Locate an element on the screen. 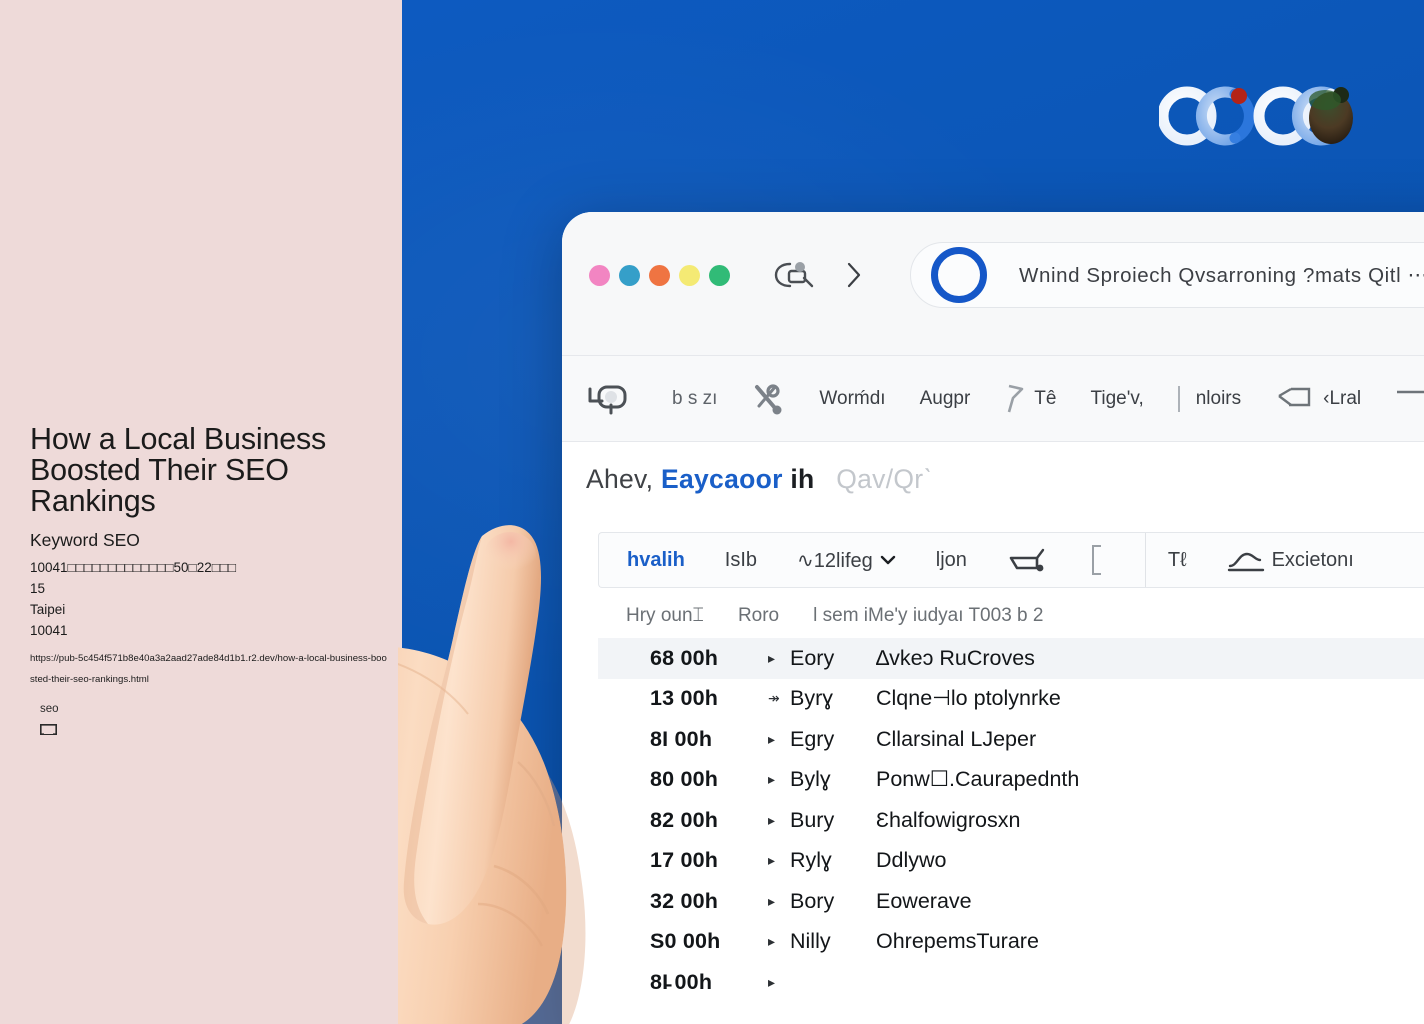 This screenshot has height=1024, width=1424. heading-faint: Qav/Qrˋ is located at coordinates (884, 479).